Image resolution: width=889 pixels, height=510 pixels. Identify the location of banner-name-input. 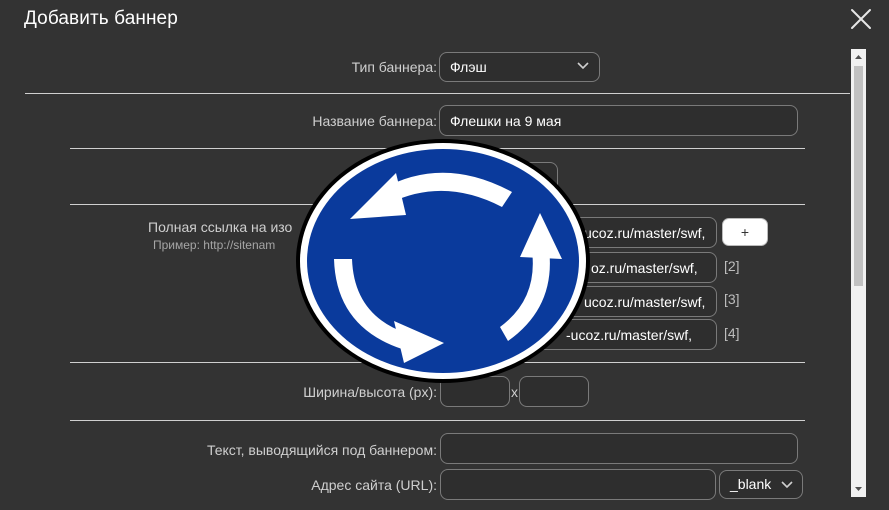
(618, 120).